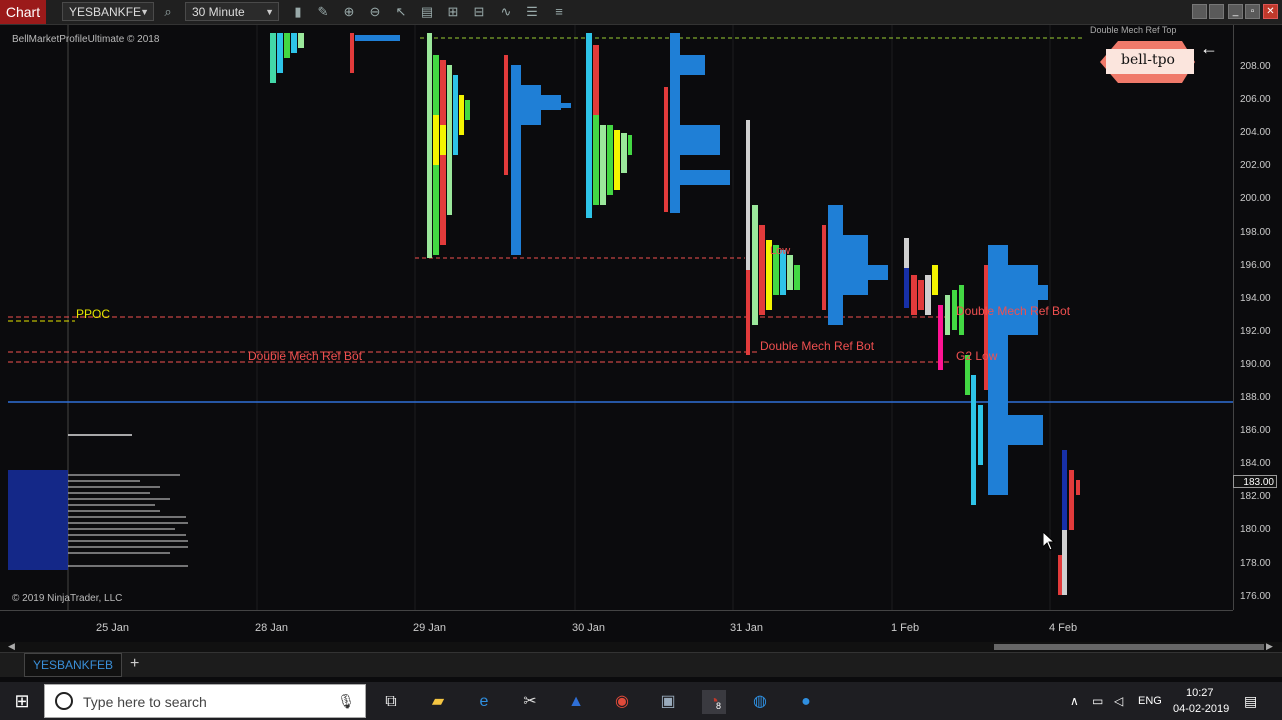 The width and height of the screenshot is (1282, 720). Describe the element at coordinates (1201, 709) in the screenshot. I see `clock-date: 04-02-2019` at that location.